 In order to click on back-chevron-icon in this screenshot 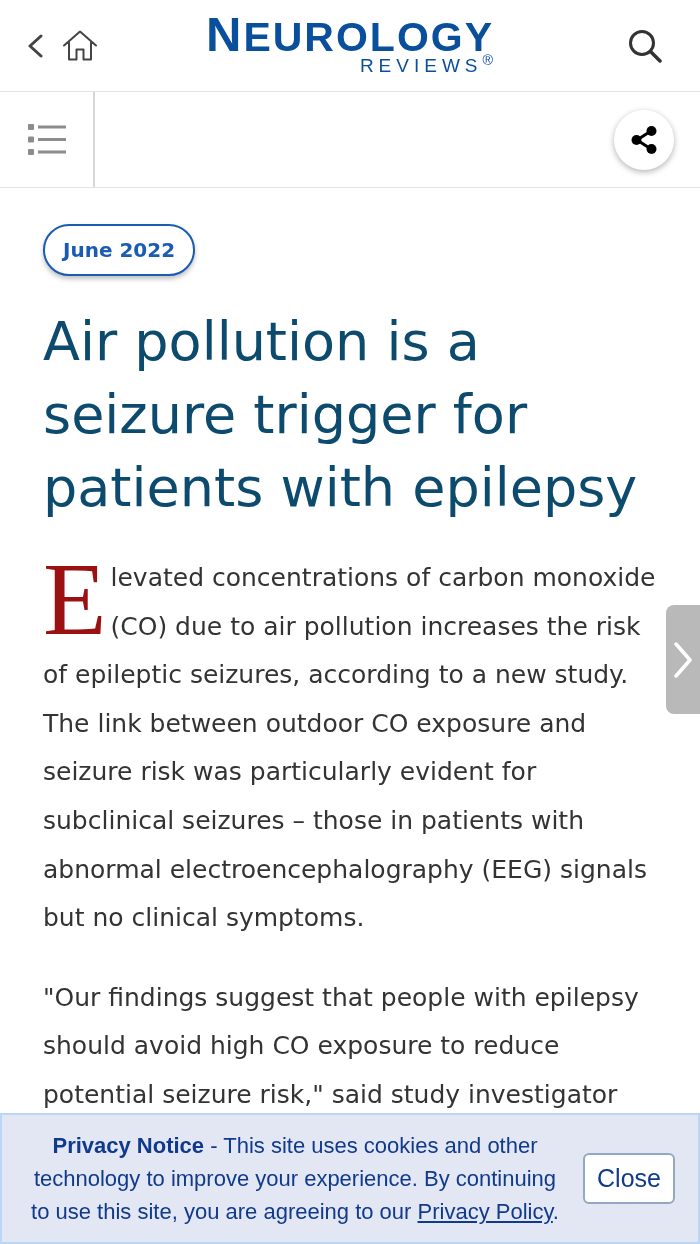, I will do `click(35, 45)`.